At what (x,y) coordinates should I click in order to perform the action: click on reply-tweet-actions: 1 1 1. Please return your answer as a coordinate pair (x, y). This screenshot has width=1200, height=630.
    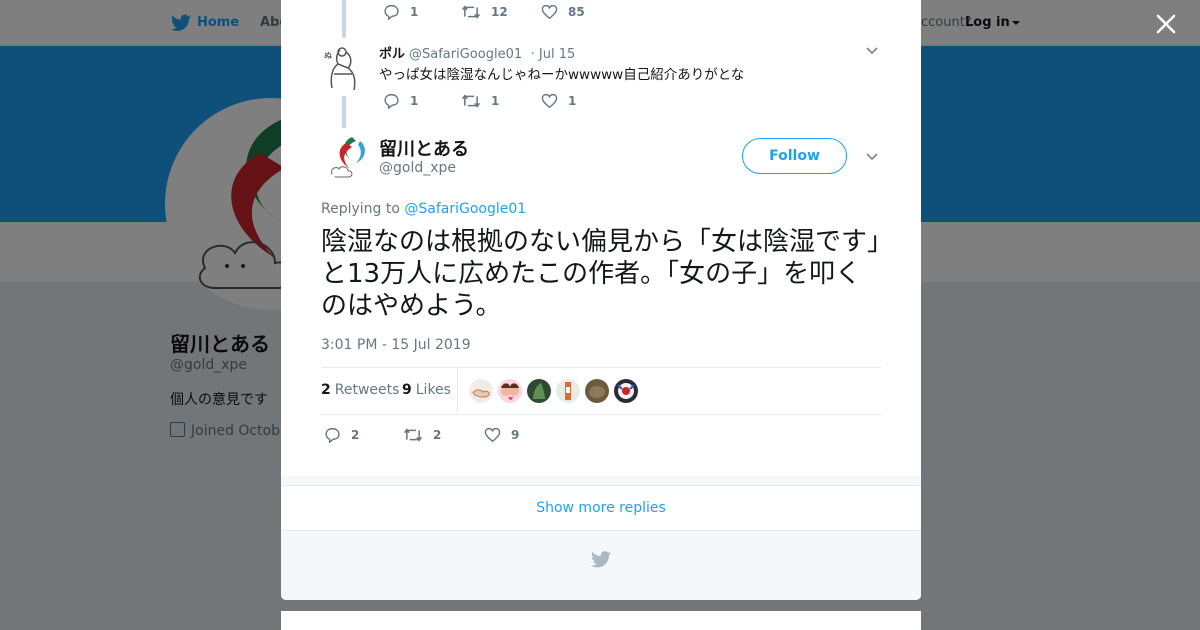
    Looking at the image, I should click on (479, 101).